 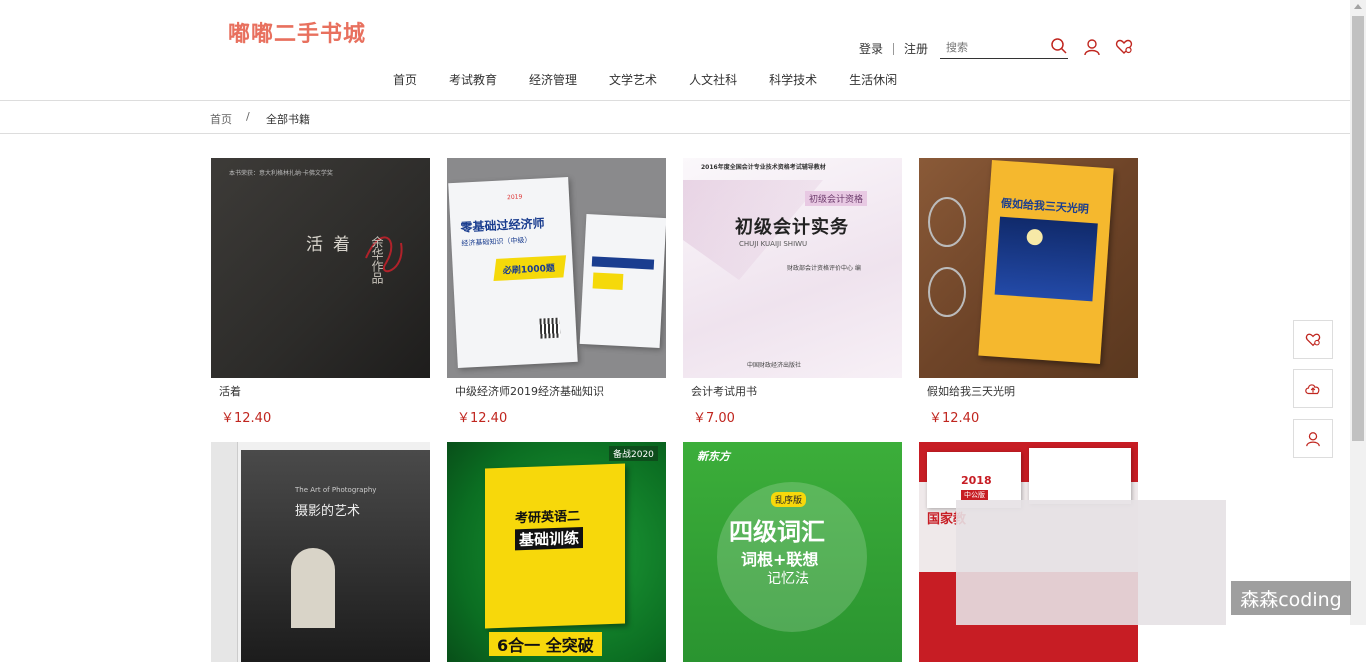 I want to click on cover-title: 摄影的艺术, so click(x=328, y=511).